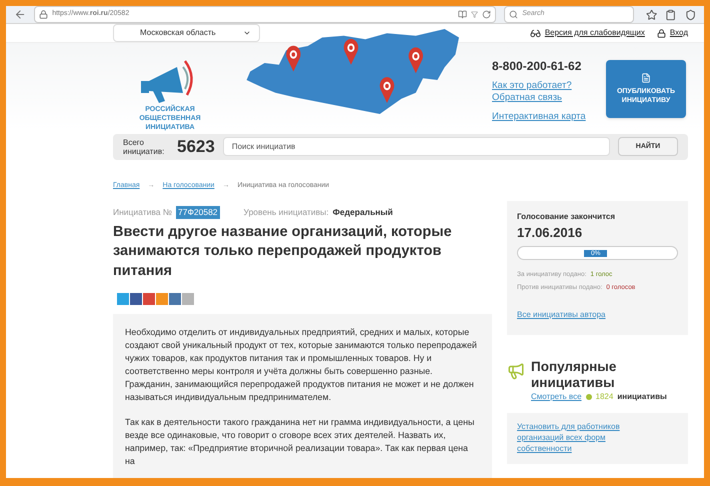  Describe the element at coordinates (690, 14) in the screenshot. I see `shield-icon` at that location.